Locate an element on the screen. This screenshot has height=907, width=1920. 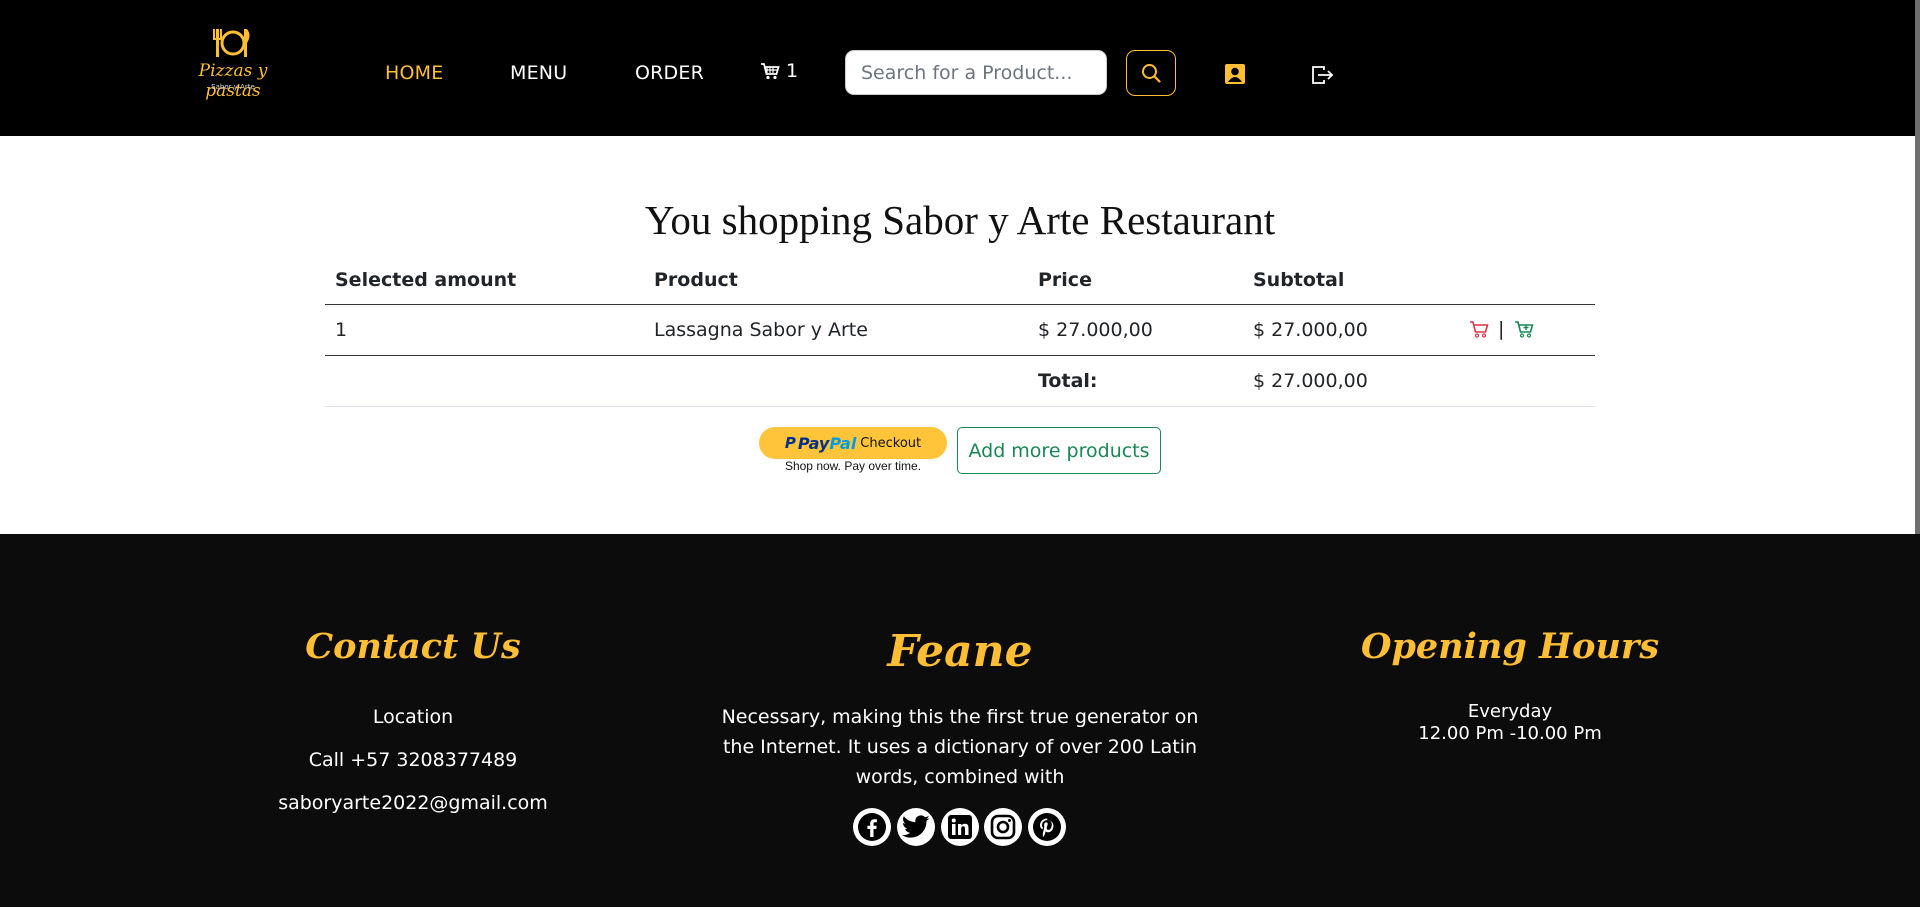
cart-link: 1 is located at coordinates (779, 71).